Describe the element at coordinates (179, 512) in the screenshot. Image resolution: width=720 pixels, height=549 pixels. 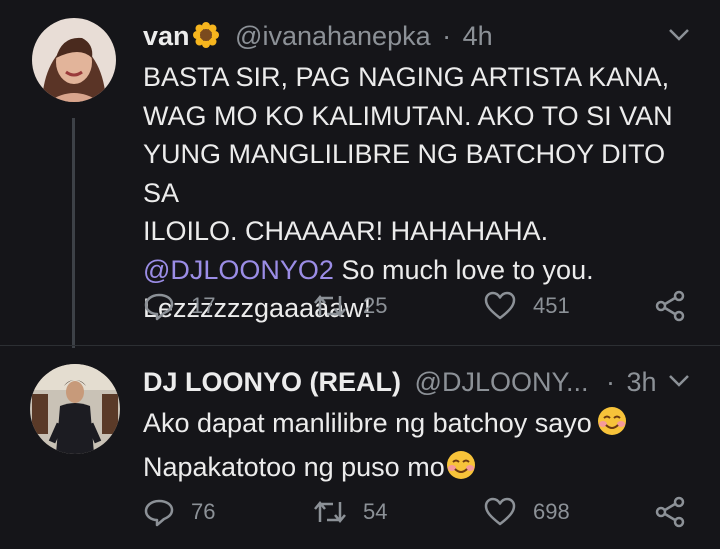
I see `reply-button: 76` at that location.